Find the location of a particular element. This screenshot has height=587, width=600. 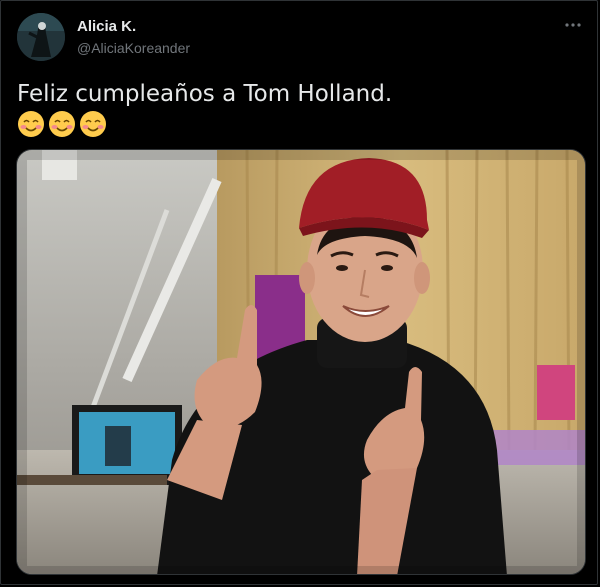

avatar is located at coordinates (41, 37).